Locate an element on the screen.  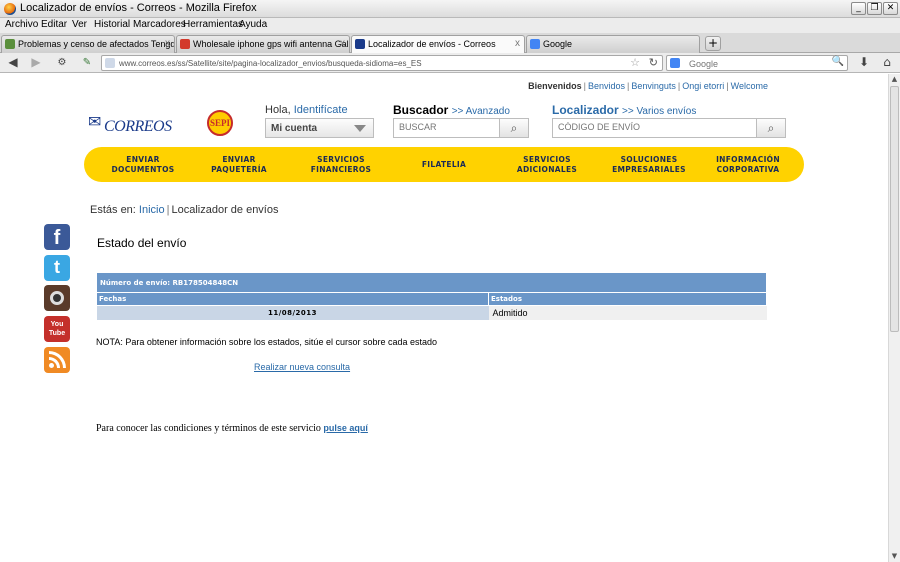
instagram-icon is located at coordinates (57, 298).